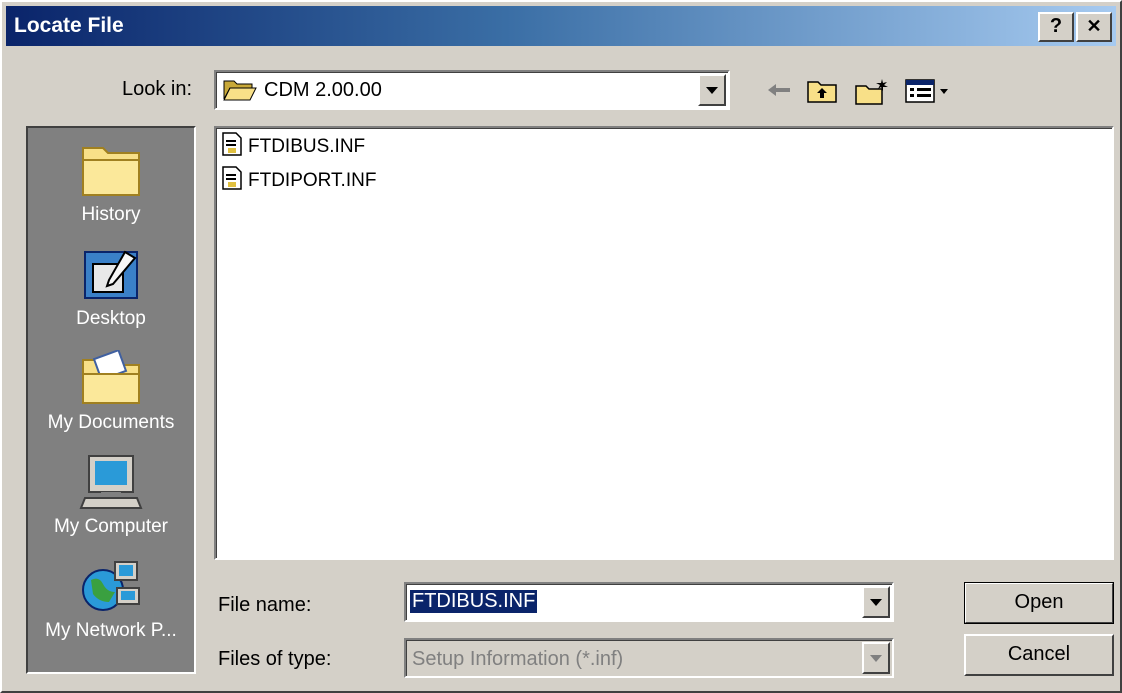 The width and height of the screenshot is (1122, 693). I want to click on place-desktop: Desktop, so click(111, 288).